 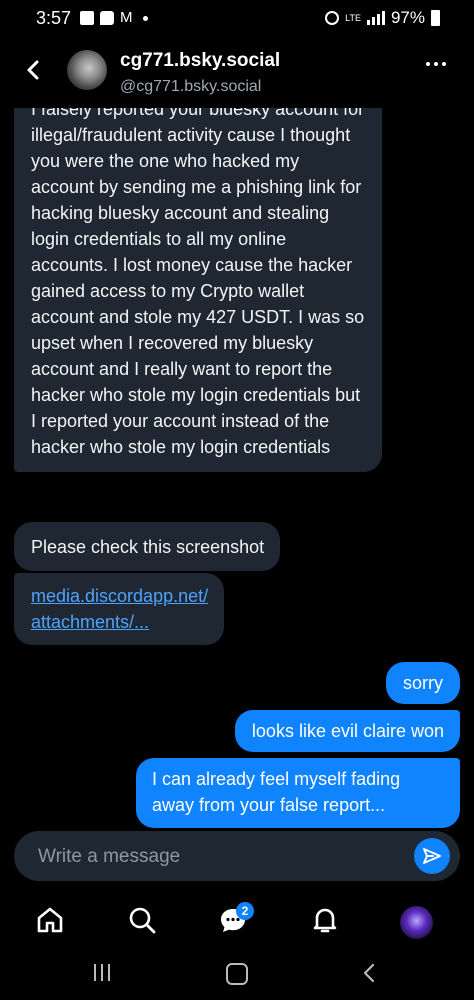 I want to click on alarm-icon, so click(x=332, y=18).